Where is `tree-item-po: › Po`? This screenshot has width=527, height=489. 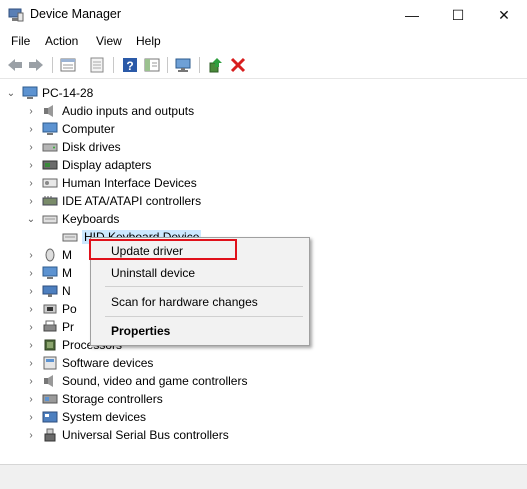 tree-item-po: › Po is located at coordinates (51, 309).